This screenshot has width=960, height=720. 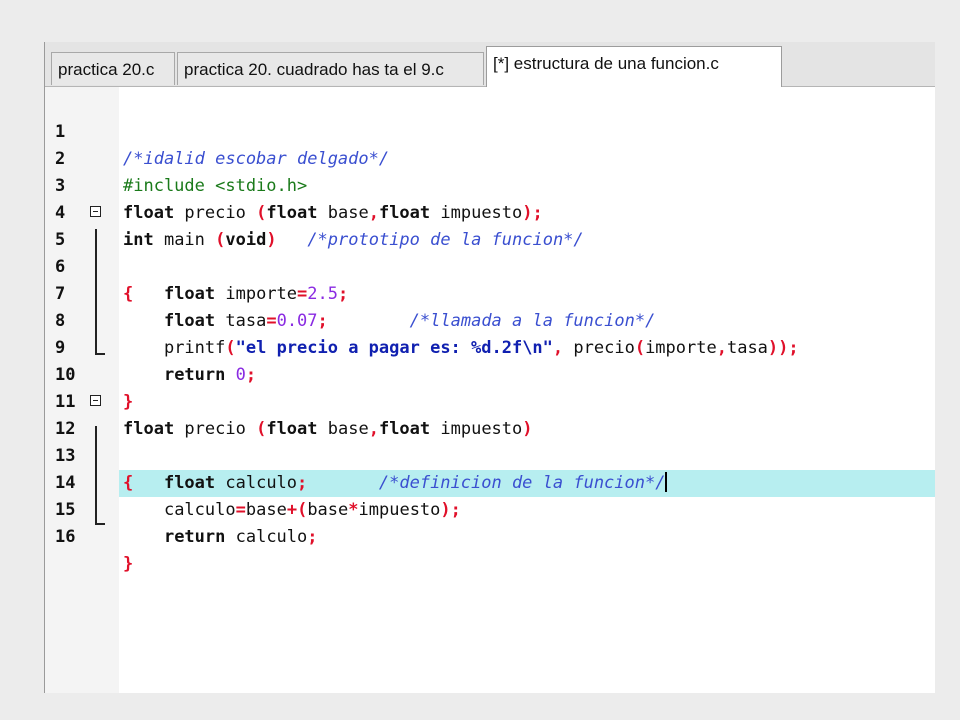 What do you see at coordinates (128, 564) in the screenshot?
I see `brace: }` at bounding box center [128, 564].